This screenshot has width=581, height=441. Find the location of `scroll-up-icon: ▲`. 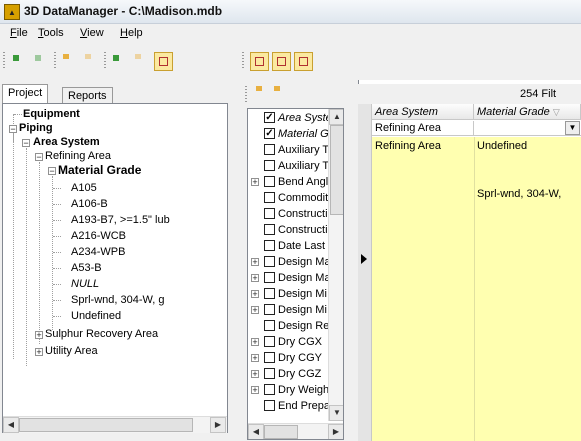

scroll-up-icon: ▲ is located at coordinates (336, 117).